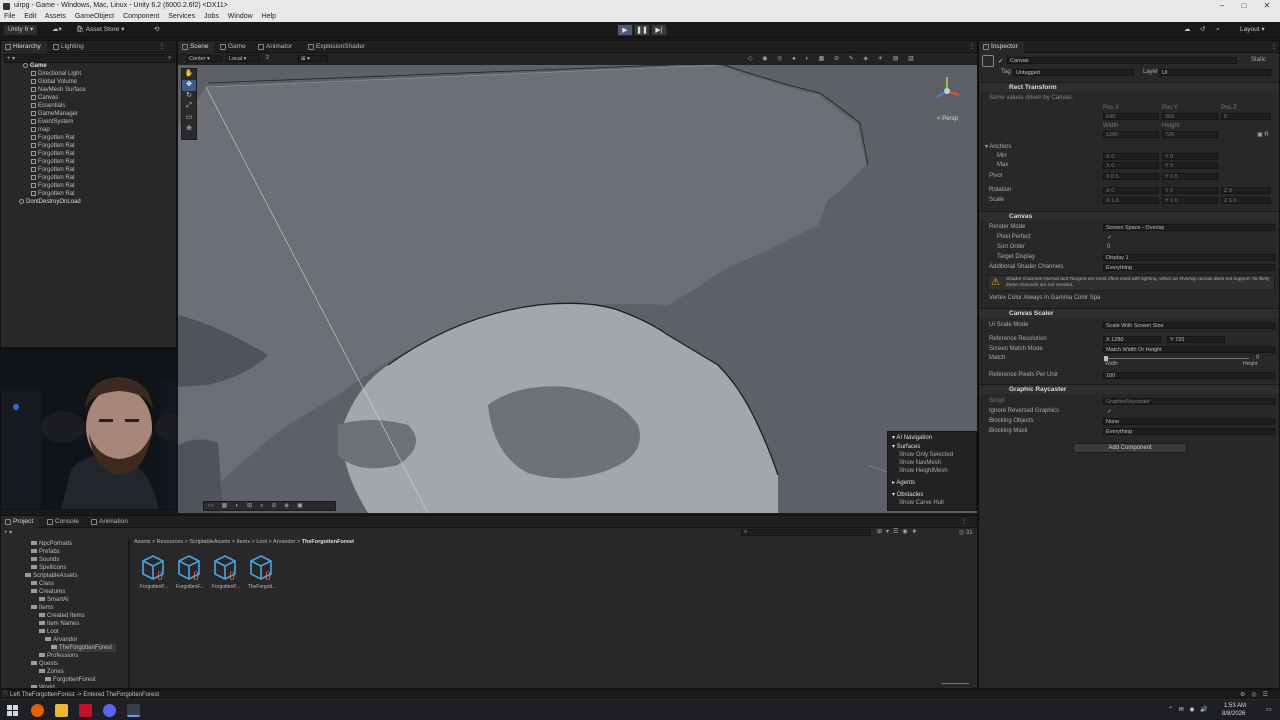  I want to click on grid-size: 2, so click(276, 58).